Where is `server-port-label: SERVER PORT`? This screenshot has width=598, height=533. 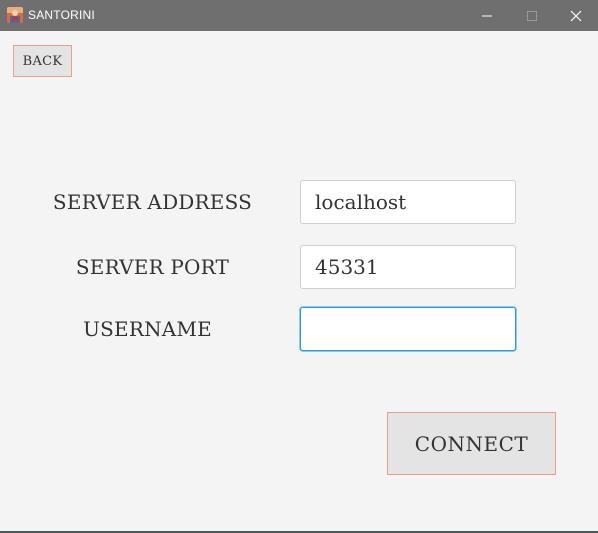 server-port-label: SERVER PORT is located at coordinates (152, 267).